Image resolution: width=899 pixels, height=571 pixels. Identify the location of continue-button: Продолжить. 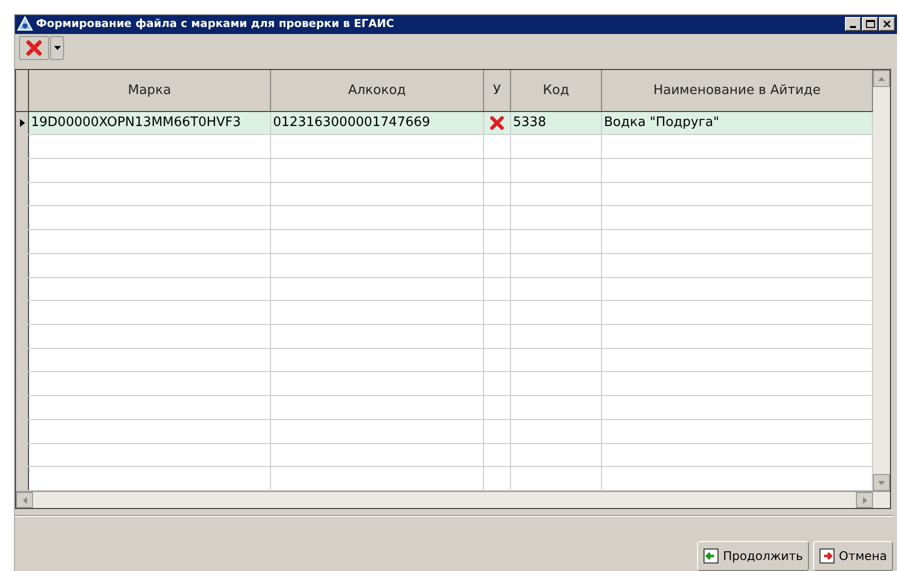
(752, 556).